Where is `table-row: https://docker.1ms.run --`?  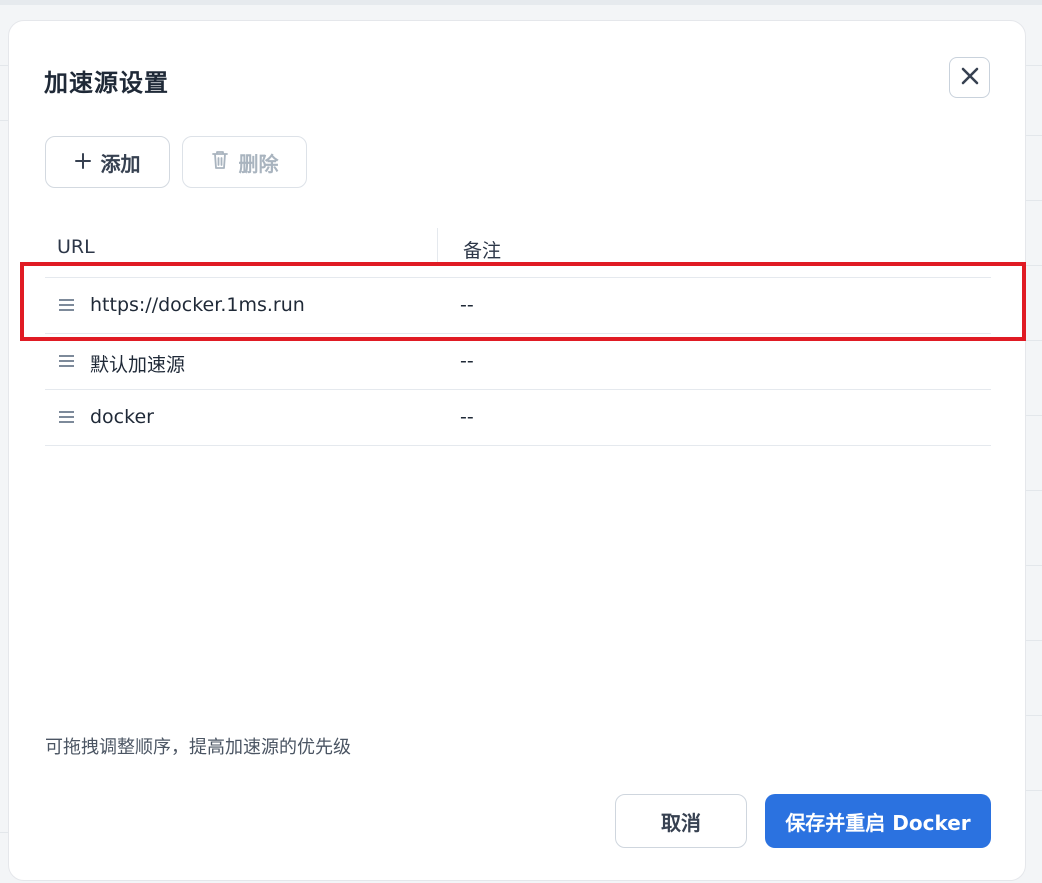 table-row: https://docker.1ms.run -- is located at coordinates (518, 306).